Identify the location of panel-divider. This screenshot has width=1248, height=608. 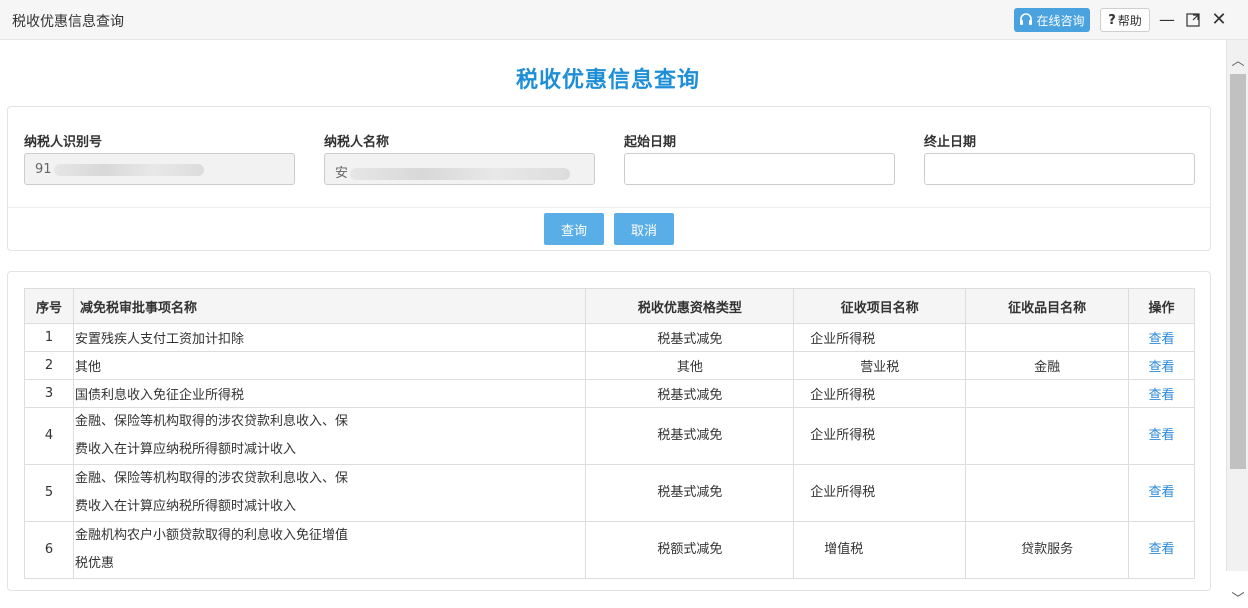
(609, 207).